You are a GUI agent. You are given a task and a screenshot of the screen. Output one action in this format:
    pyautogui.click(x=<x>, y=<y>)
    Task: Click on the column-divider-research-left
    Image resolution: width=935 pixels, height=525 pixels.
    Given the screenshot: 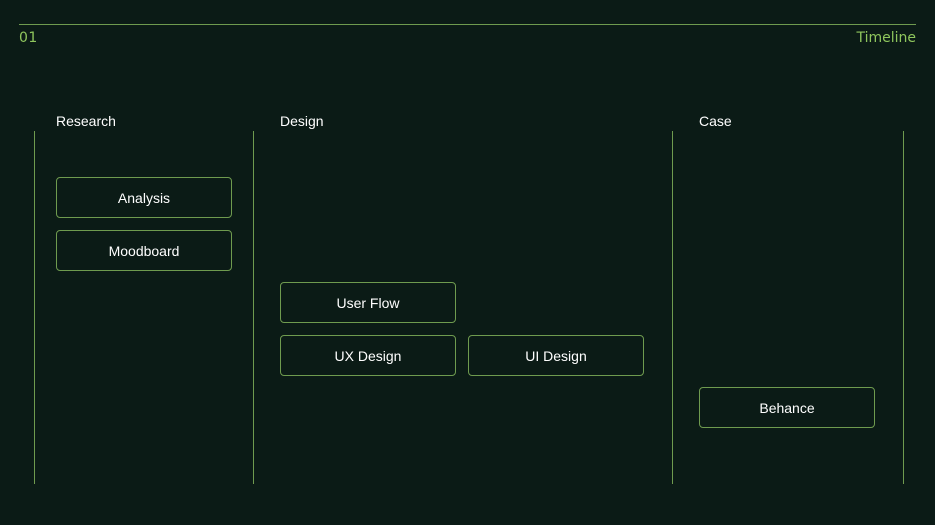 What is the action you would take?
    pyautogui.click(x=34, y=307)
    